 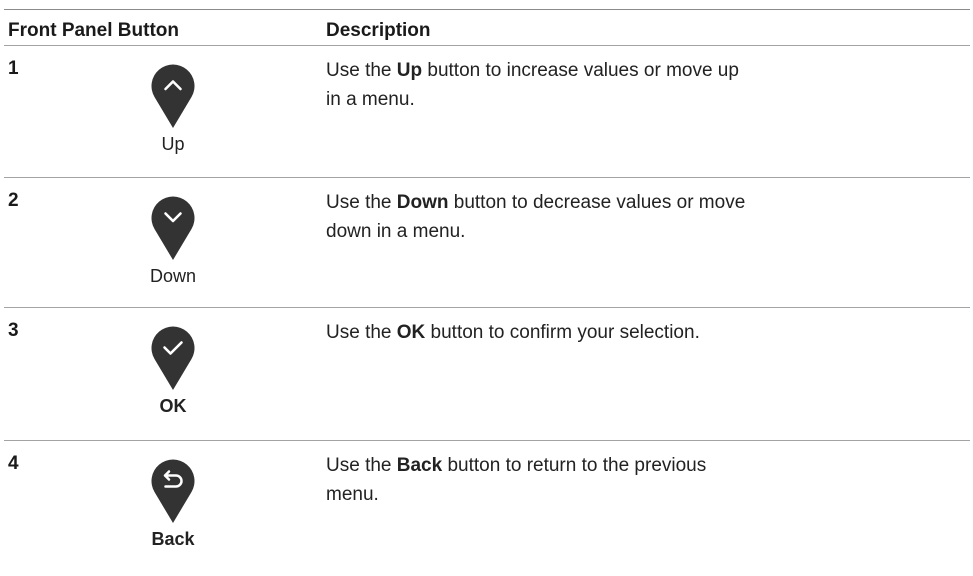 I want to click on button-caption: Back, so click(x=173, y=539).